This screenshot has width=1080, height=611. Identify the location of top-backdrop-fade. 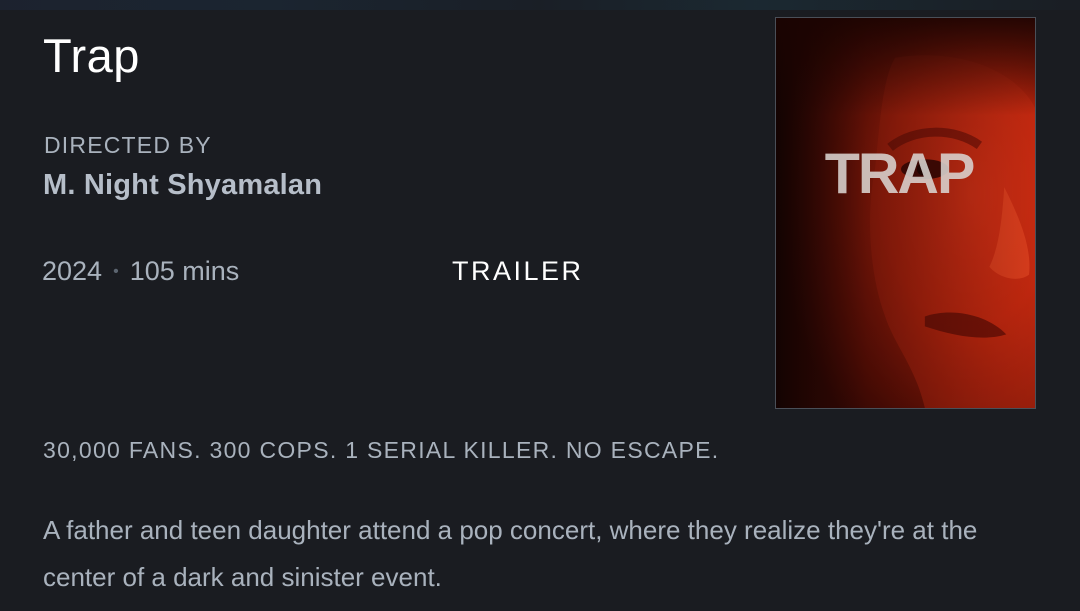
(540, 5).